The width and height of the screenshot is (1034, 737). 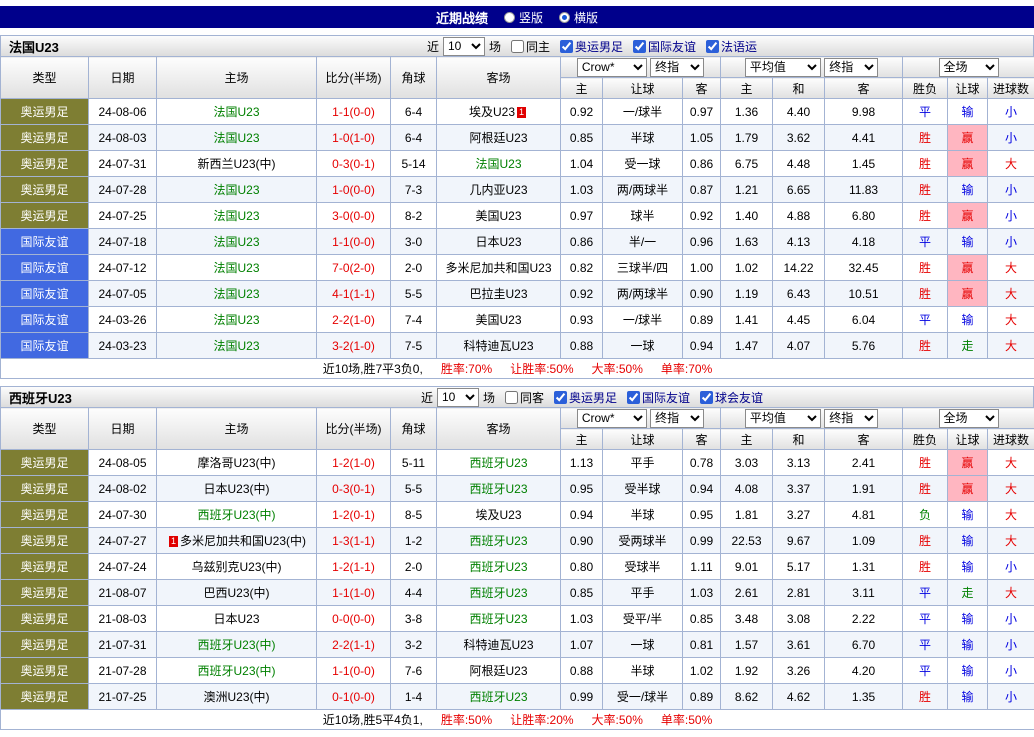 What do you see at coordinates (702, 645) in the screenshot?
I see `odds-away: 0.81` at bounding box center [702, 645].